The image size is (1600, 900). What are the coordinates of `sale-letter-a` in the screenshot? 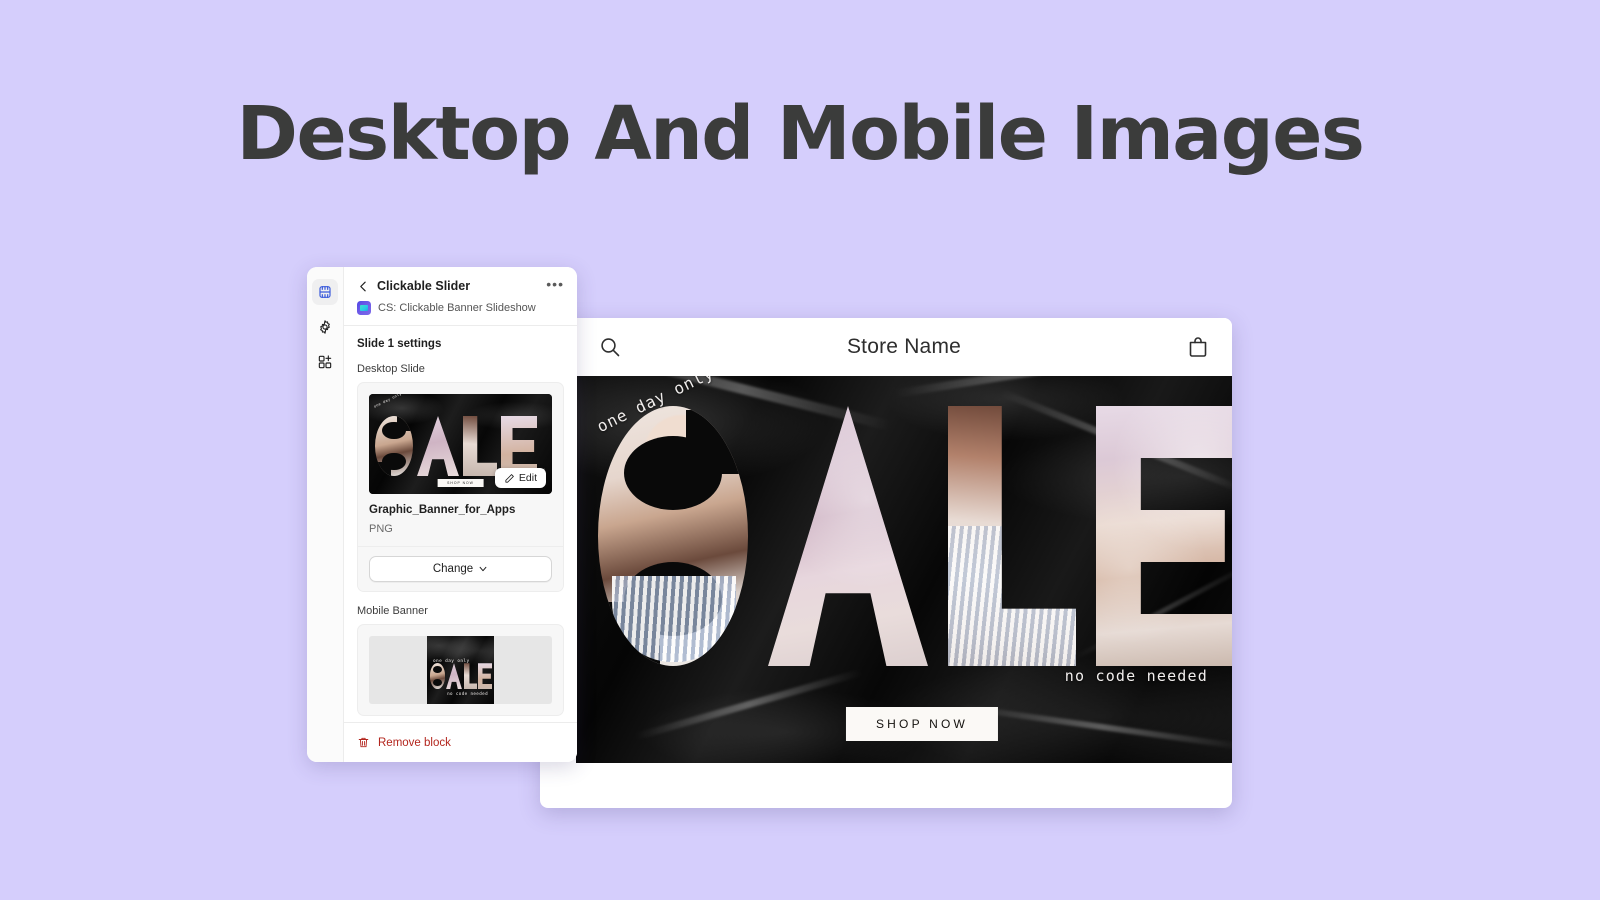 It's located at (848, 536).